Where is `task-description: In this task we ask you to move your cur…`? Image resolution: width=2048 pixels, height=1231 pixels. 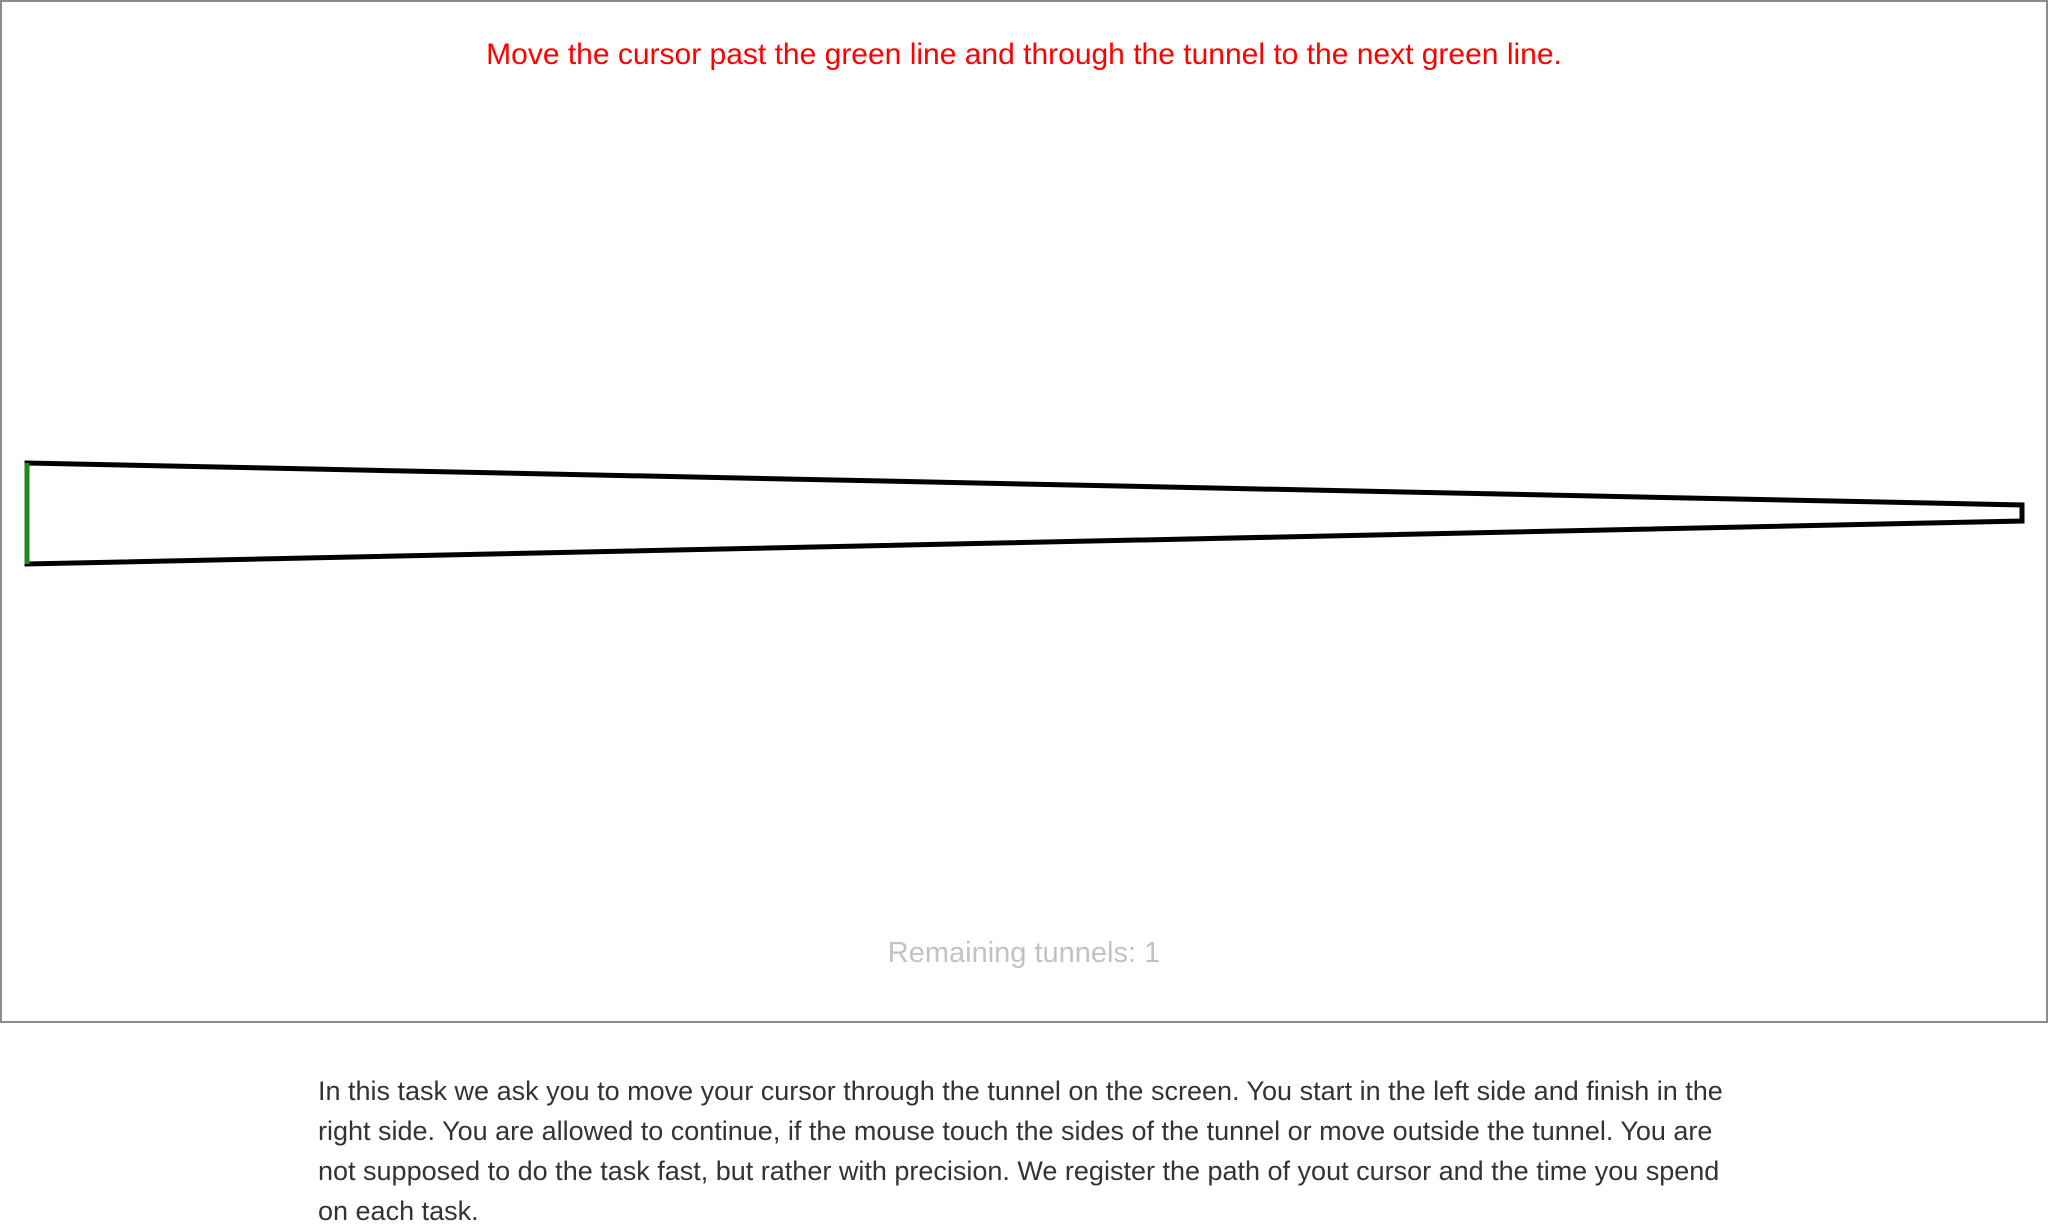
task-description: In this task we ask you to move your cur… is located at coordinates (1020, 1151).